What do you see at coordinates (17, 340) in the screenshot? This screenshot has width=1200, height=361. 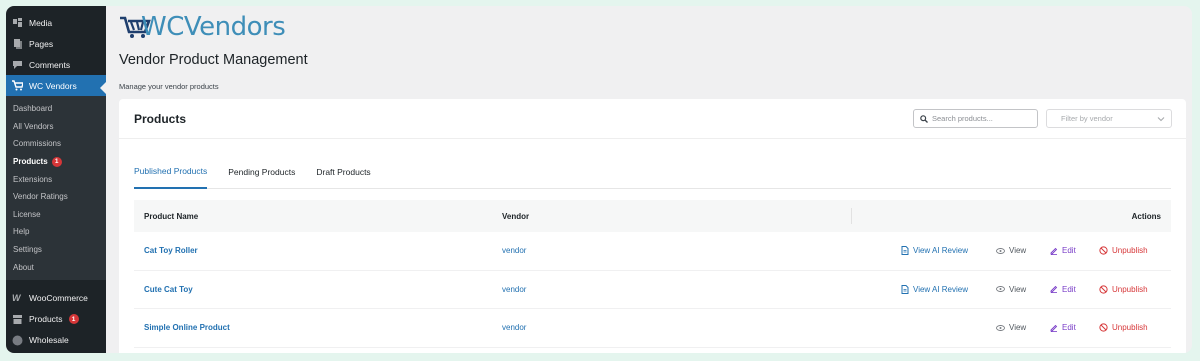 I see `wholesale-icon` at bounding box center [17, 340].